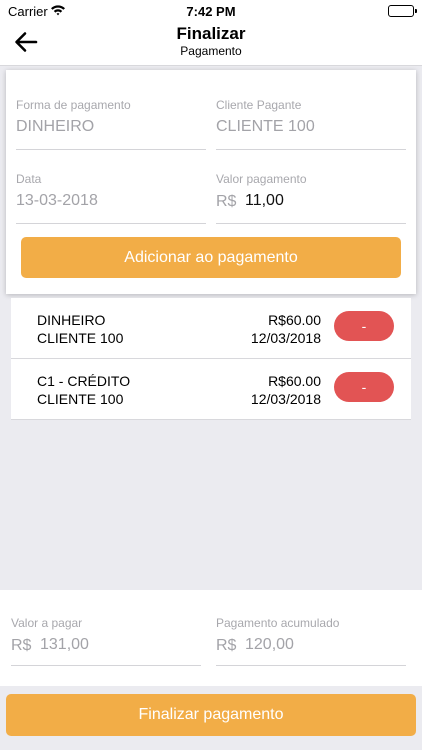 The image size is (422, 750). I want to click on status-bar: Carrier 7:42 PM, so click(211, 11).